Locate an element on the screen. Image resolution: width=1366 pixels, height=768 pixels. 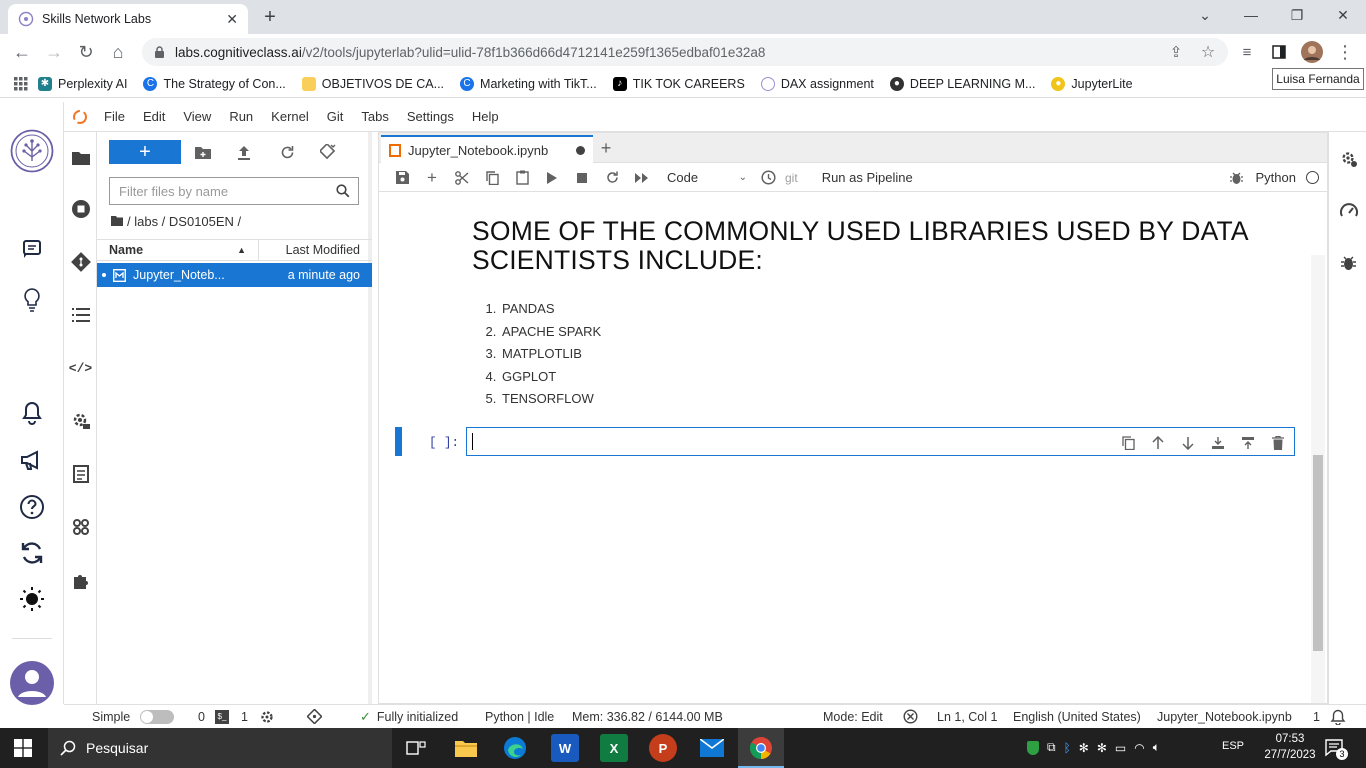
bookmark-item-dax: DAX assignment is located at coordinates (817, 83).